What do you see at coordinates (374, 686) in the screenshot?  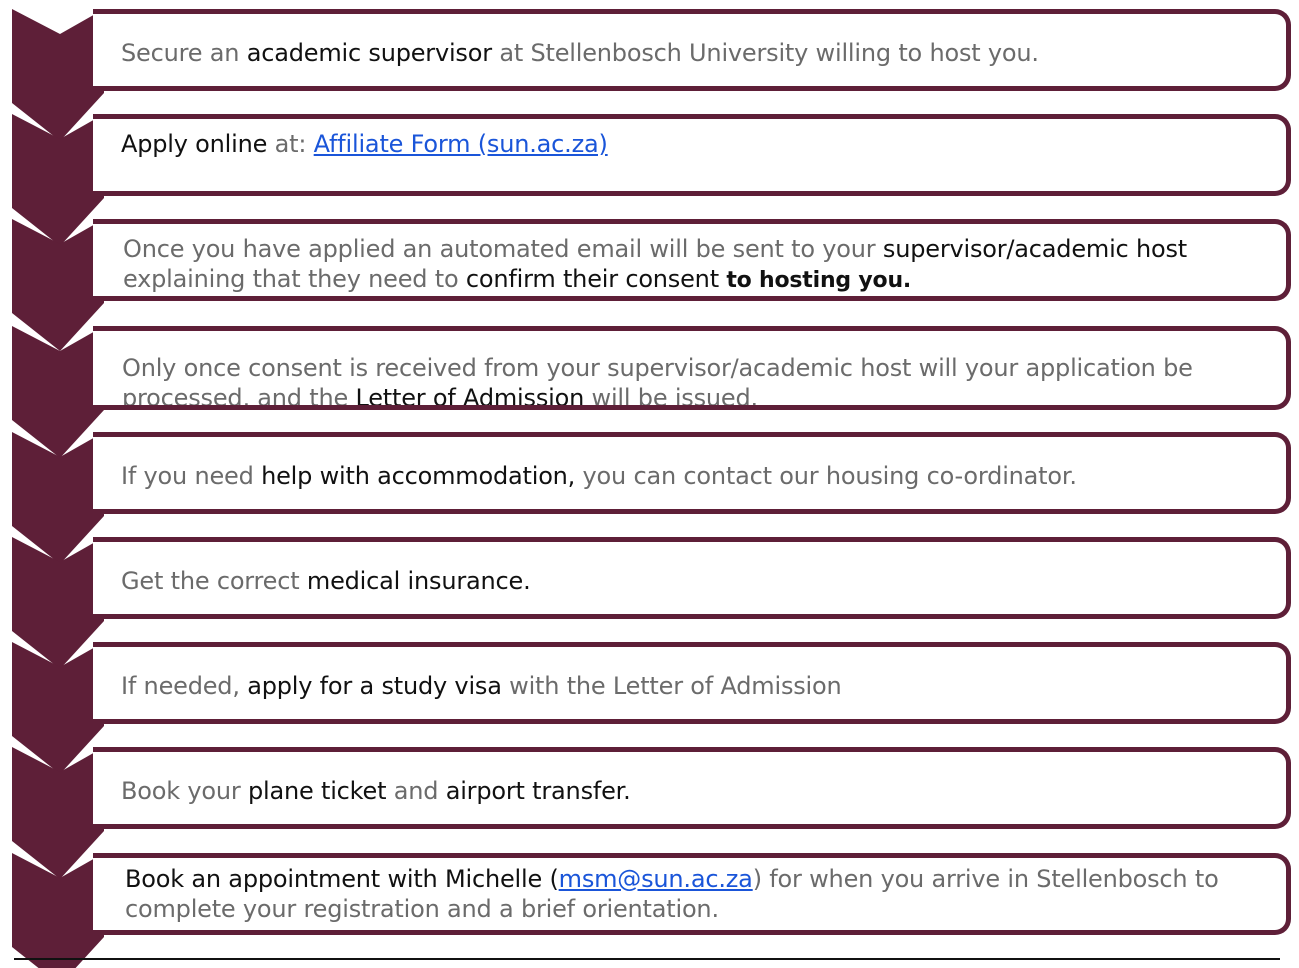 I see `step-7-highlight: apply for a study visa` at bounding box center [374, 686].